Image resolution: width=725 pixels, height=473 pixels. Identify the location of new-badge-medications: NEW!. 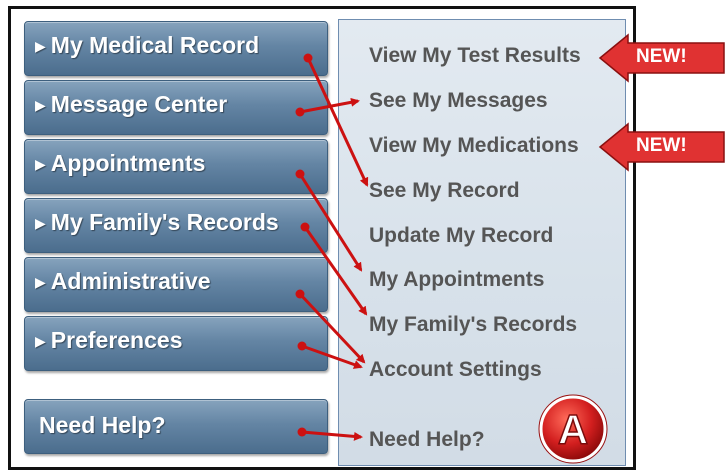
(661, 147).